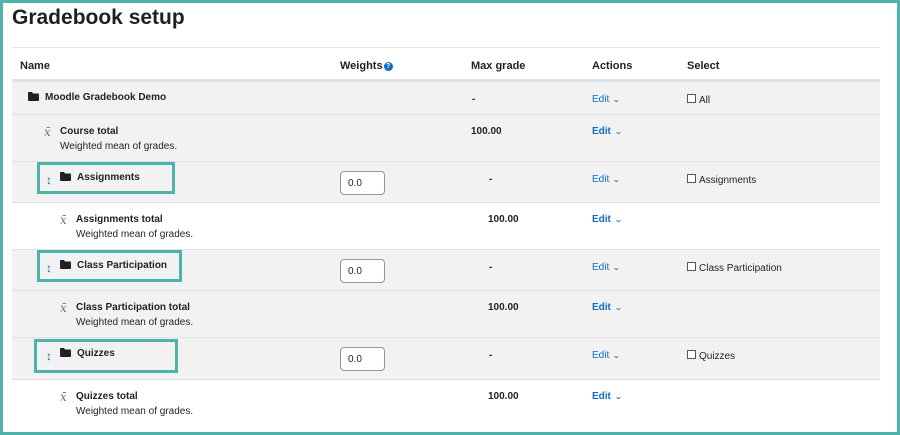 The width and height of the screenshot is (900, 435). Describe the element at coordinates (388, 66) in the screenshot. I see `help-icon: ?` at that location.